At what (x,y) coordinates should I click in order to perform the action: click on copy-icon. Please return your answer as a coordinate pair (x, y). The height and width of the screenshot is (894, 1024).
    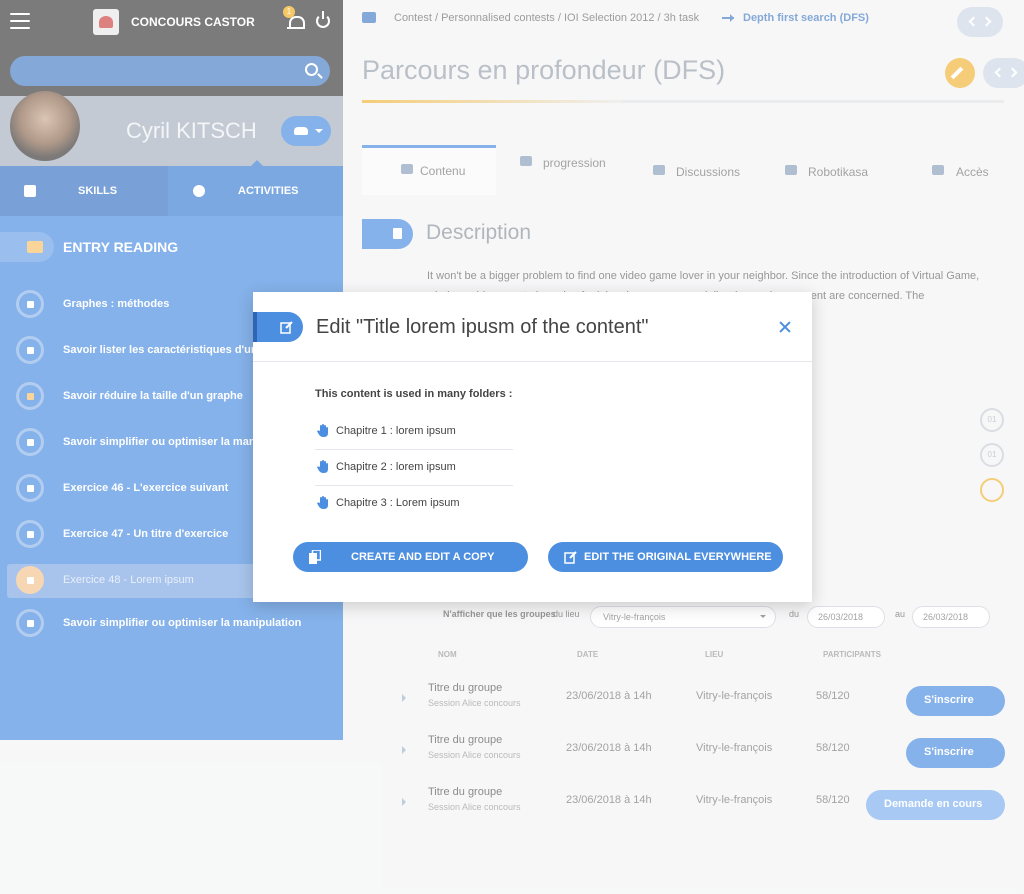
    Looking at the image, I should click on (315, 557).